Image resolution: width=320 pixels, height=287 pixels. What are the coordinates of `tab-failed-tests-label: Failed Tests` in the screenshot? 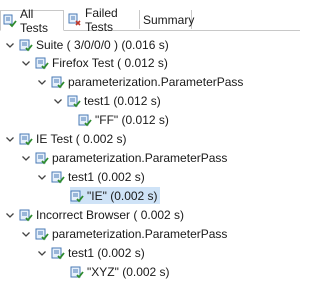 It's located at (101, 19).